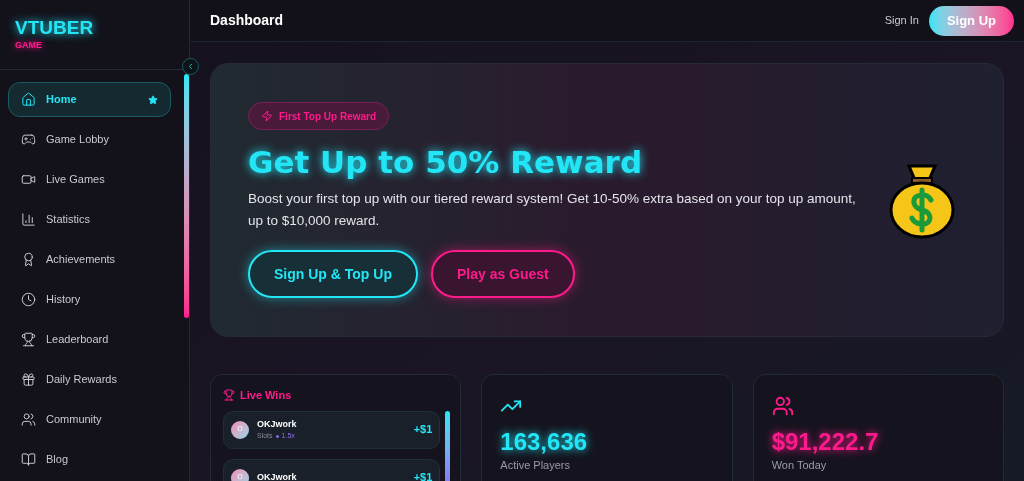  Describe the element at coordinates (28, 259) in the screenshot. I see `award-ribbon-icon` at that location.